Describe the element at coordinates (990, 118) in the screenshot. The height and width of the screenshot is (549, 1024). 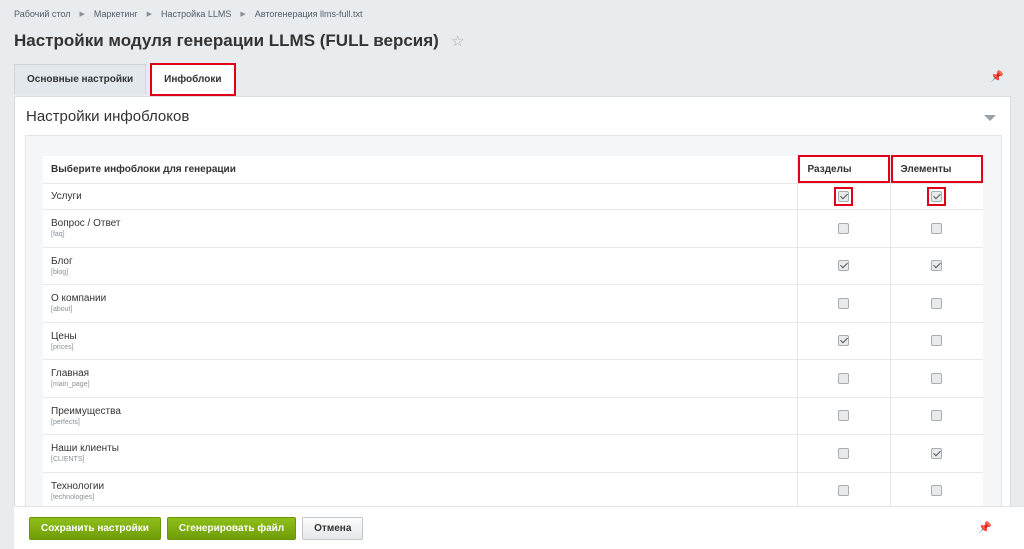
I see `collapse-icon` at that location.